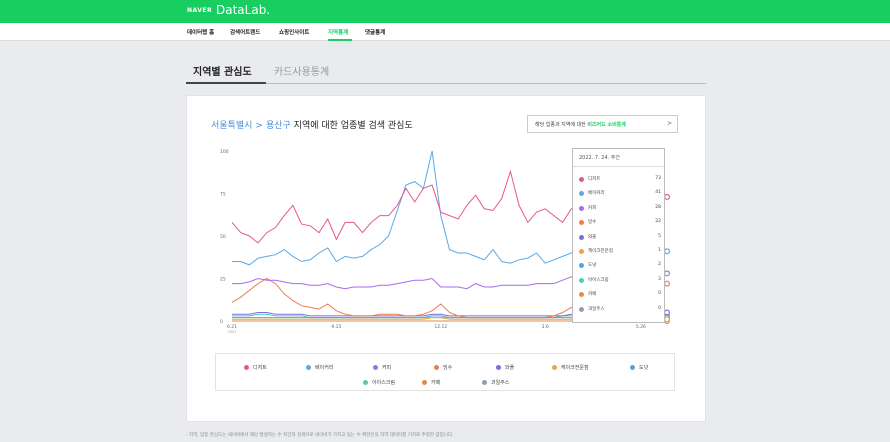 Image resolution: width=890 pixels, height=442 pixels. Describe the element at coordinates (445, 32) in the screenshot. I see `main-nav: 데이터랩 홈 검색어트렌드 쇼핑인사이트 지역통계 댓글통계` at that location.